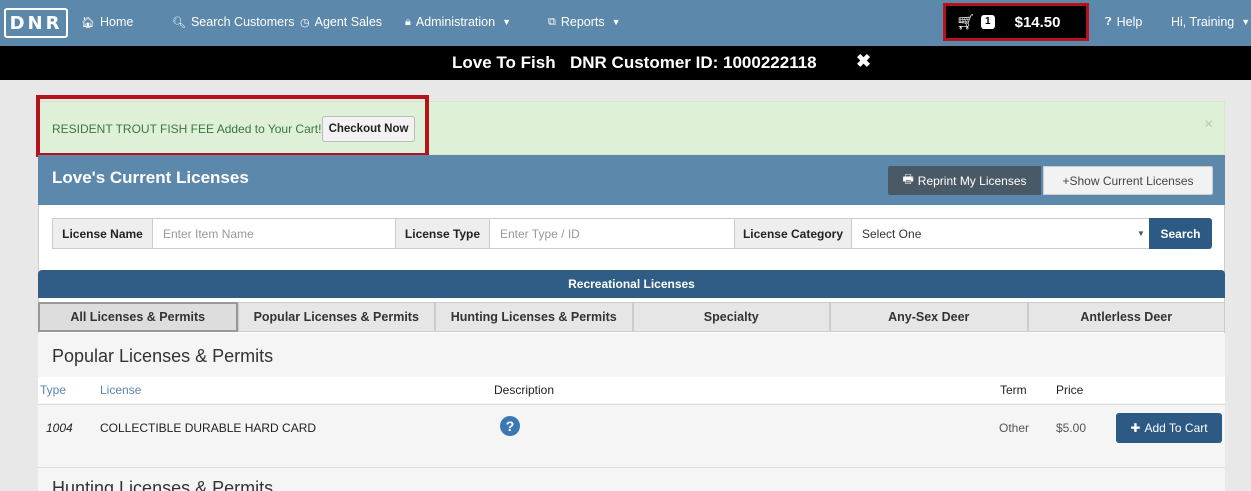 The width and height of the screenshot is (1251, 491). What do you see at coordinates (1037, 22) in the screenshot?
I see `cart-total: $14.50` at bounding box center [1037, 22].